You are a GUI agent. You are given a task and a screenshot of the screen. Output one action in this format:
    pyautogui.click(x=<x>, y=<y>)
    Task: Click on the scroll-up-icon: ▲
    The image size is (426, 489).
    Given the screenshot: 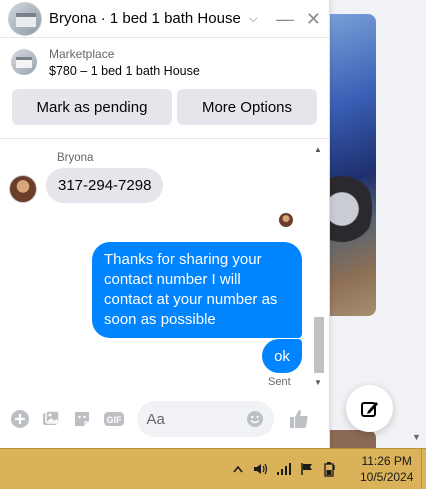 What is the action you would take?
    pyautogui.click(x=318, y=149)
    